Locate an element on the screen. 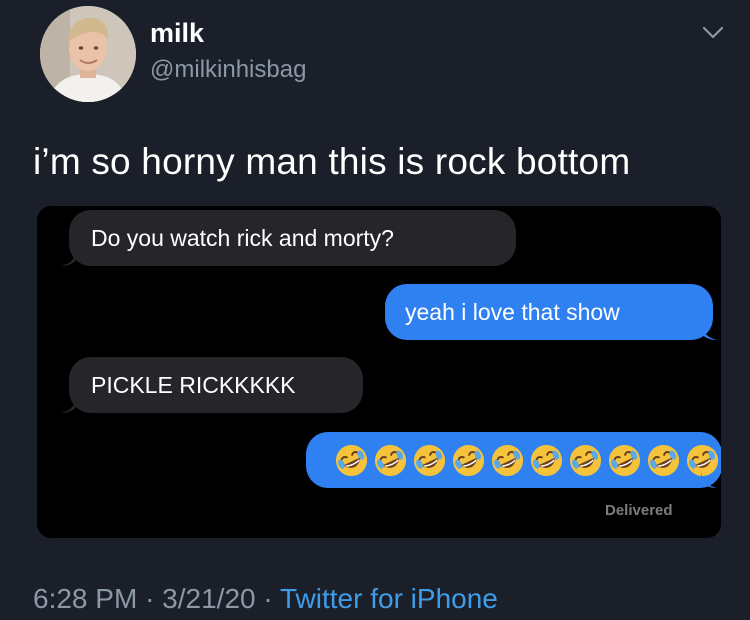 The image size is (750, 620). tweet-time: 6:28 PM is located at coordinates (85, 598).